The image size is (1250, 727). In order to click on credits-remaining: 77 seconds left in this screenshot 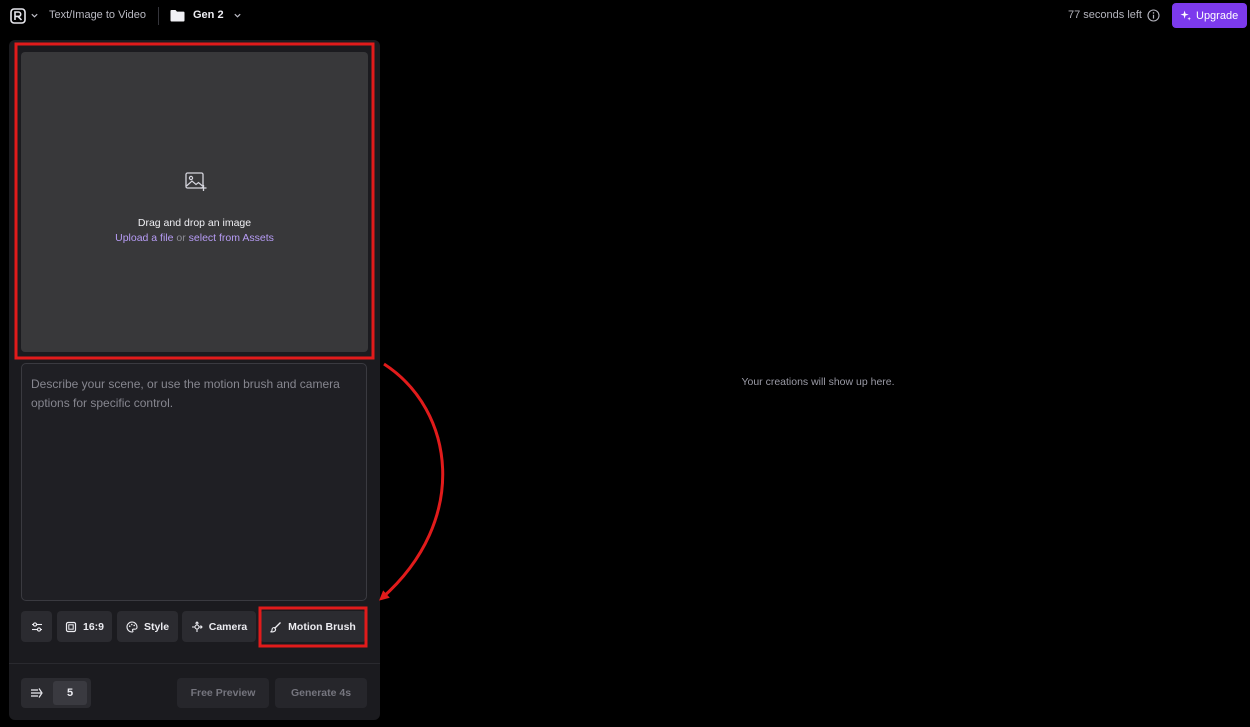, I will do `click(1105, 15)`.